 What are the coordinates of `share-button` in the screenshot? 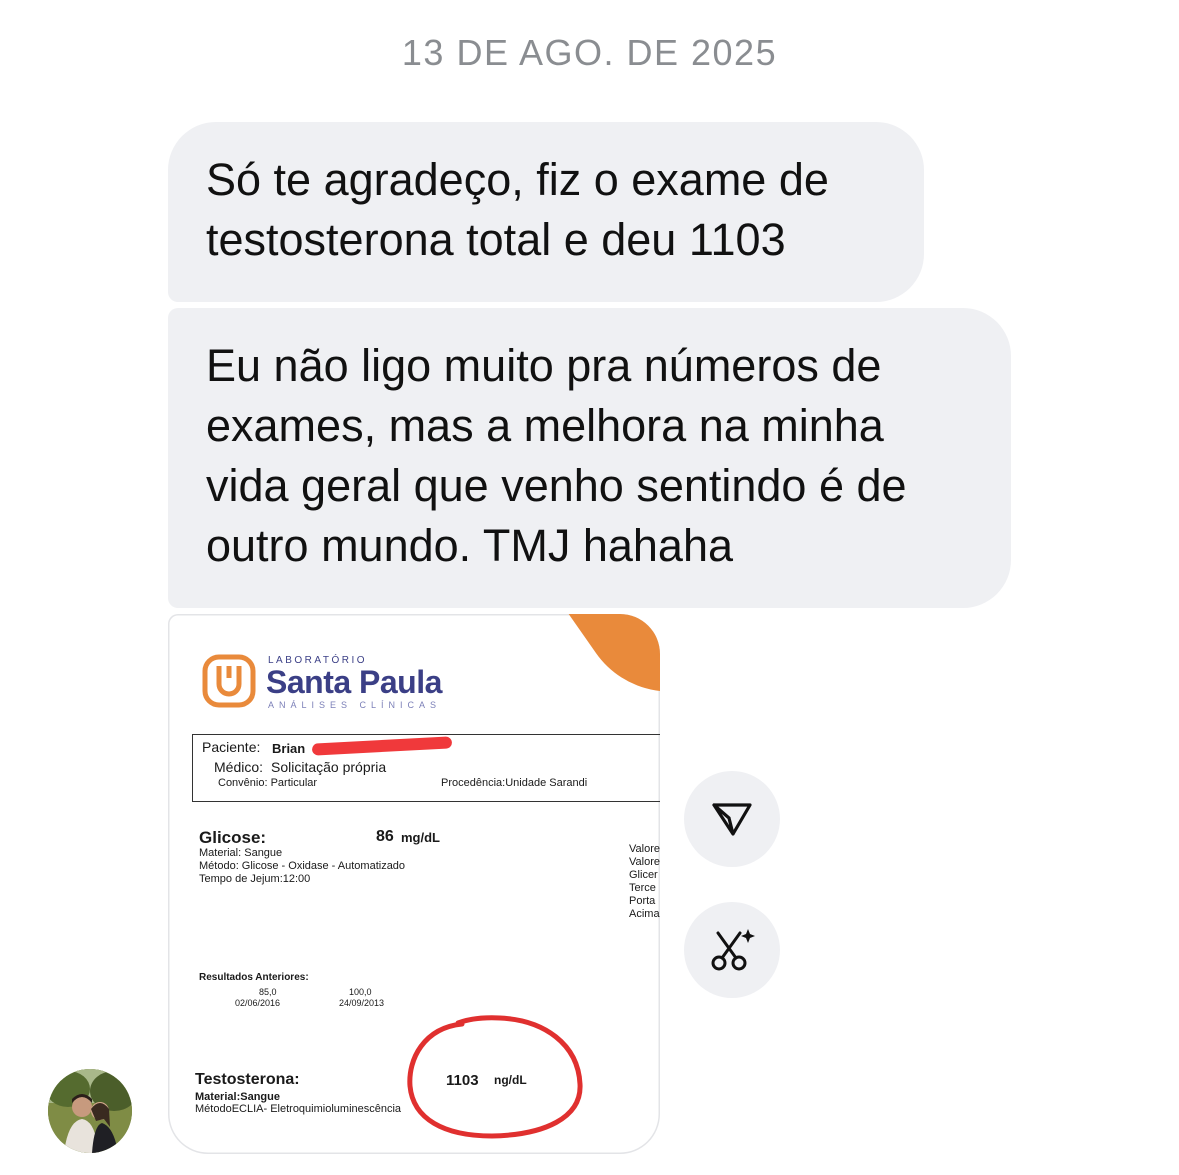 It's located at (732, 819).